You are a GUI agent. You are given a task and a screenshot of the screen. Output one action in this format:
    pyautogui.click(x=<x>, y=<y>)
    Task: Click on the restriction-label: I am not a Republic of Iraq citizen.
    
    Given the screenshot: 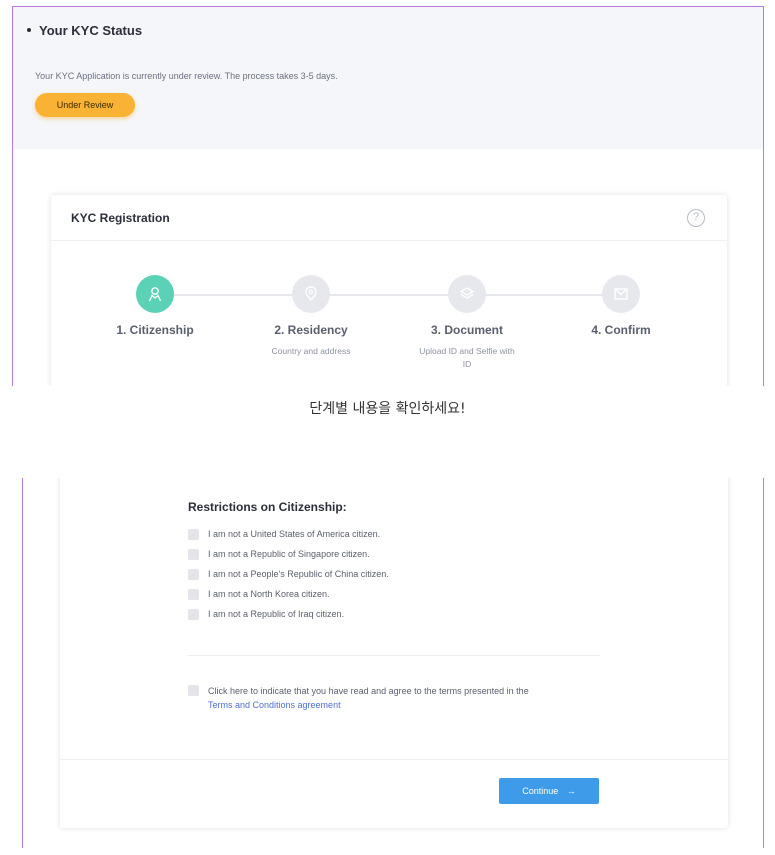 What is the action you would take?
    pyautogui.click(x=276, y=614)
    